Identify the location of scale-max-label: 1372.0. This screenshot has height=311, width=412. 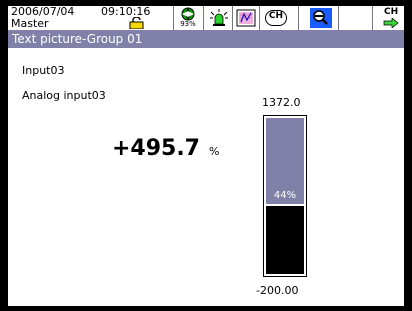
(281, 102).